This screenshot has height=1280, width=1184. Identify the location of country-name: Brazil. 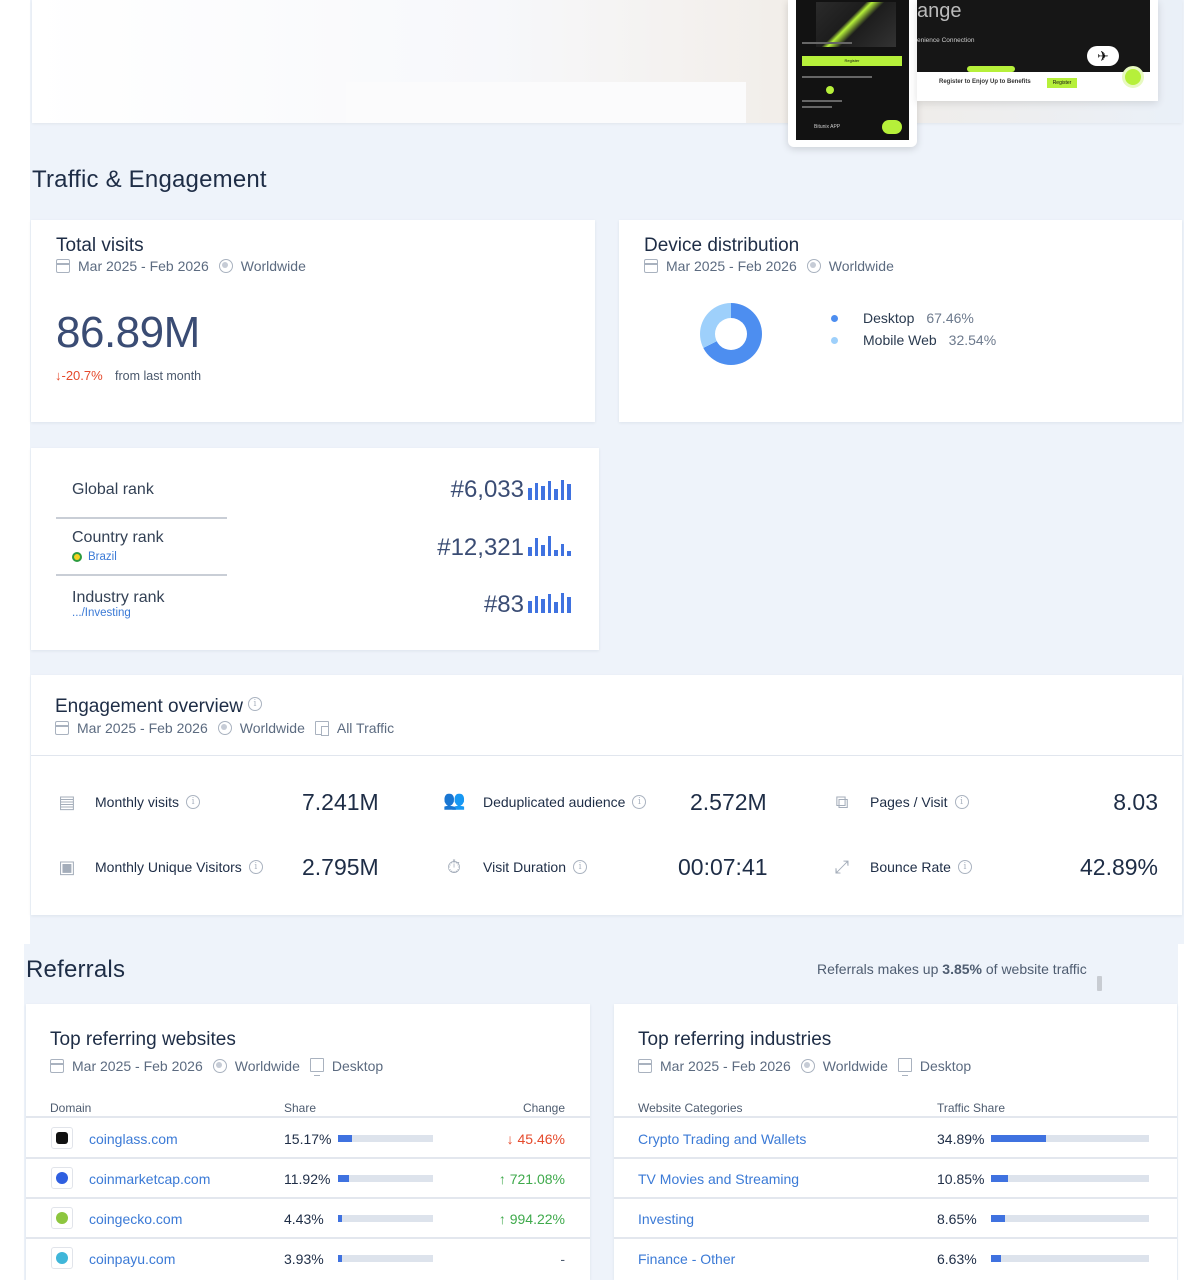
(102, 557).